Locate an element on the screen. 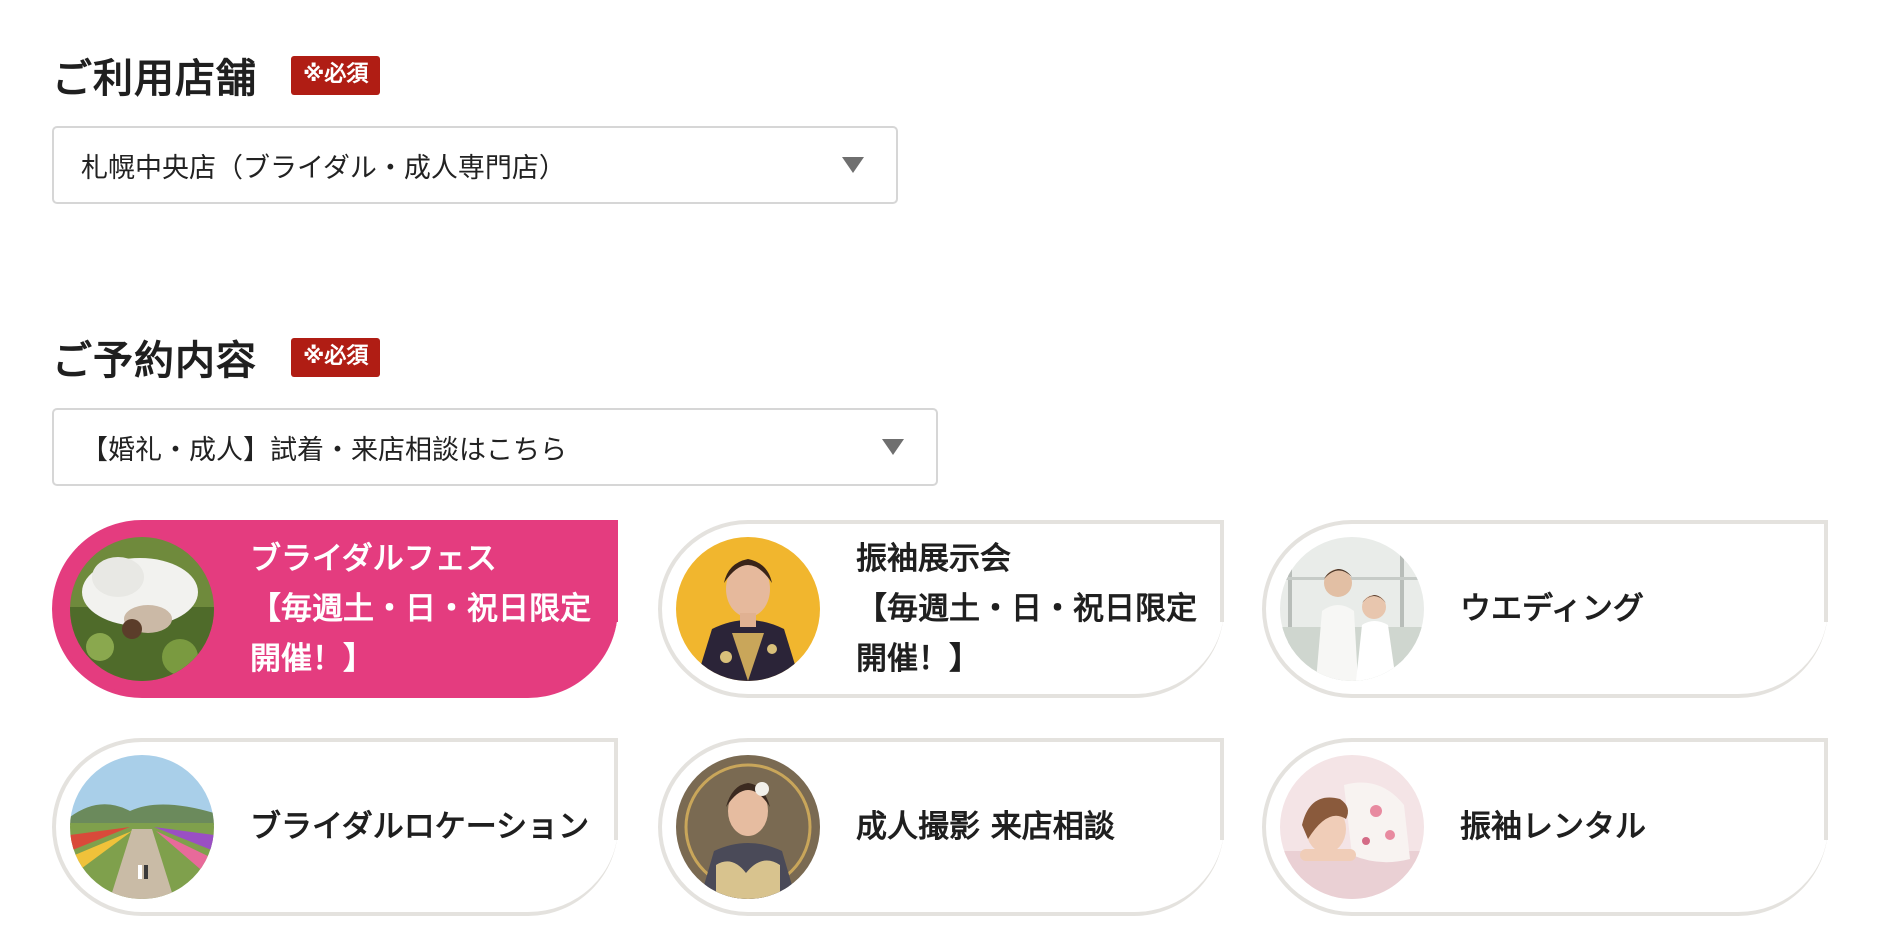  option-card-furisode-exhibition: 振袖展示会 【毎週土・日・祝日限定 開催！】 is located at coordinates (941, 609).